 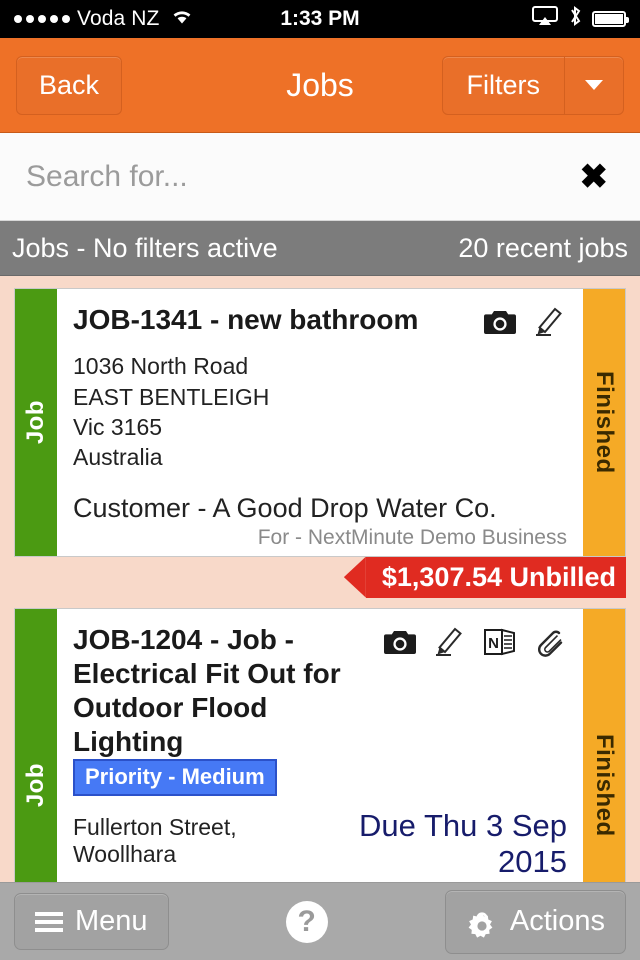 I want to click on actions-button-label: Actions, so click(x=557, y=921).